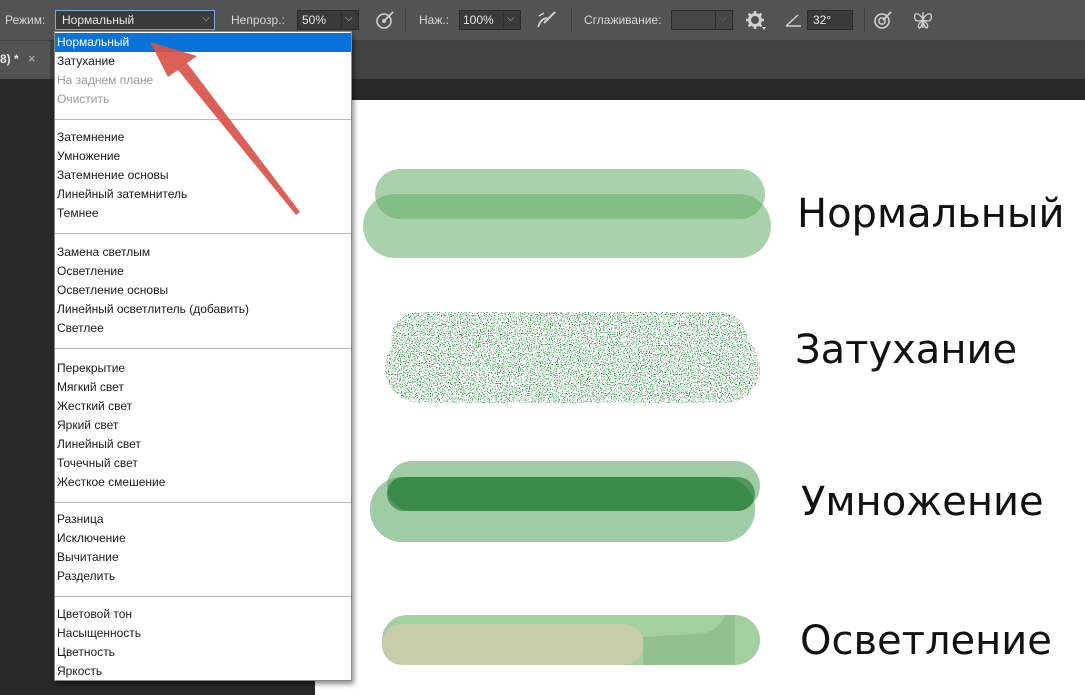 Image resolution: width=1085 pixels, height=695 pixels. I want to click on menu-group: Разница Исключение Вычитание Разделить, so click(203, 548).